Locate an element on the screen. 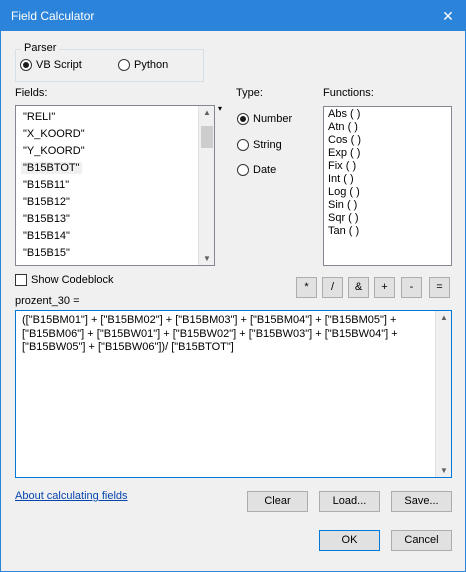 This screenshot has width=466, height=572. type-label: Type: is located at coordinates (249, 93).